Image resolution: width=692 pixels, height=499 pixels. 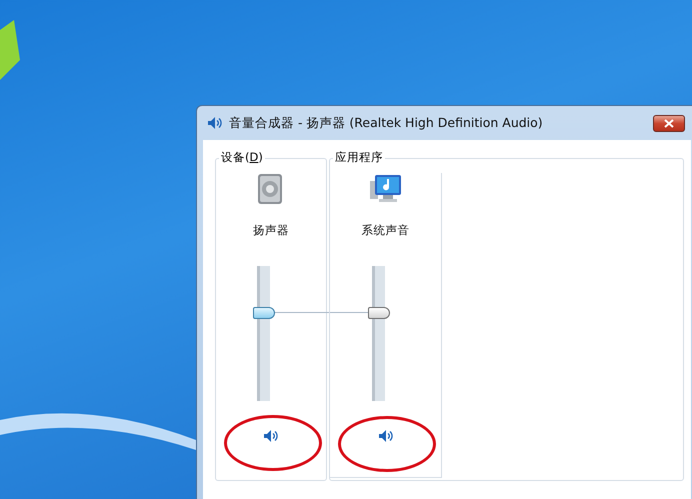 I want to click on close-button, so click(x=669, y=123).